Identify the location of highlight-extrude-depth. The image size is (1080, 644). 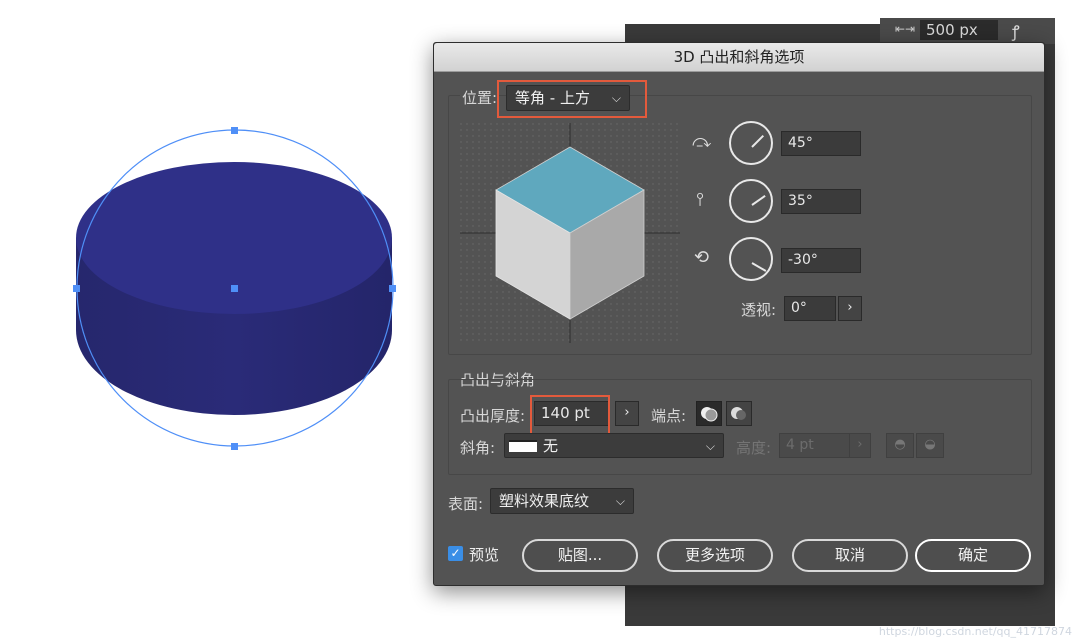
(570, 415).